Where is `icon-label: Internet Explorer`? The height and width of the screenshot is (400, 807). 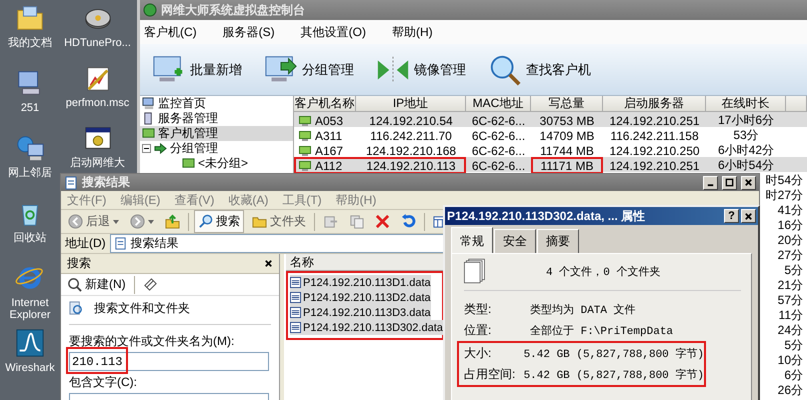
icon-label: Internet Explorer is located at coordinates (30, 309).